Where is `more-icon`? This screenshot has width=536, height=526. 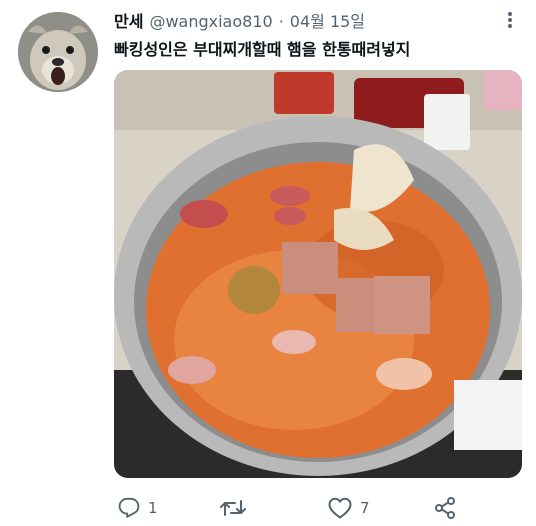
more-icon is located at coordinates (510, 20).